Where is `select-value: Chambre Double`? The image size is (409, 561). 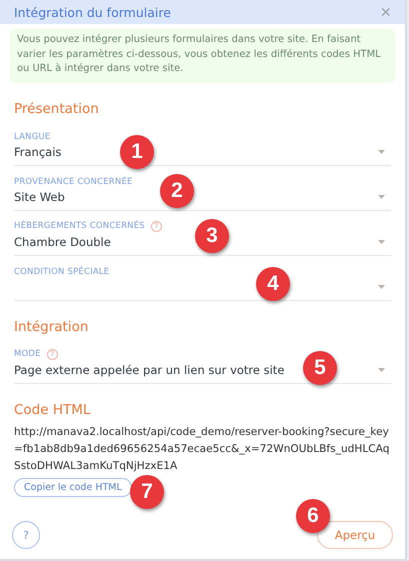
select-value: Chambre Double is located at coordinates (62, 242).